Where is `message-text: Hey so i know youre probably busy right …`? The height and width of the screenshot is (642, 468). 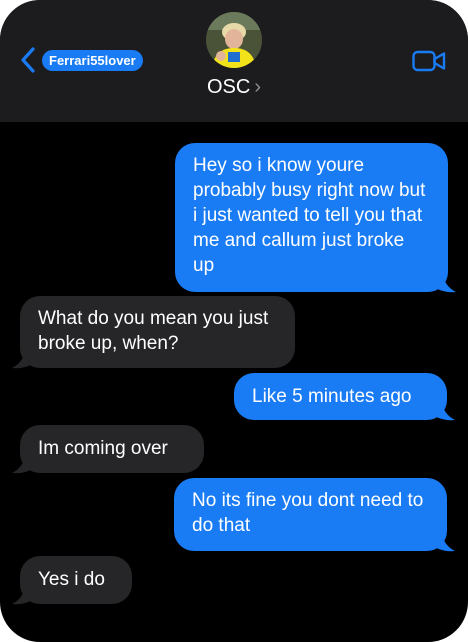
message-text: Hey so i know youre probably busy right … is located at coordinates (309, 215).